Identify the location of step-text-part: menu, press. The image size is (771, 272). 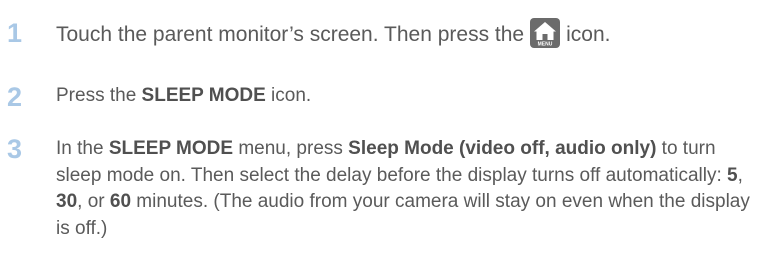
(291, 148).